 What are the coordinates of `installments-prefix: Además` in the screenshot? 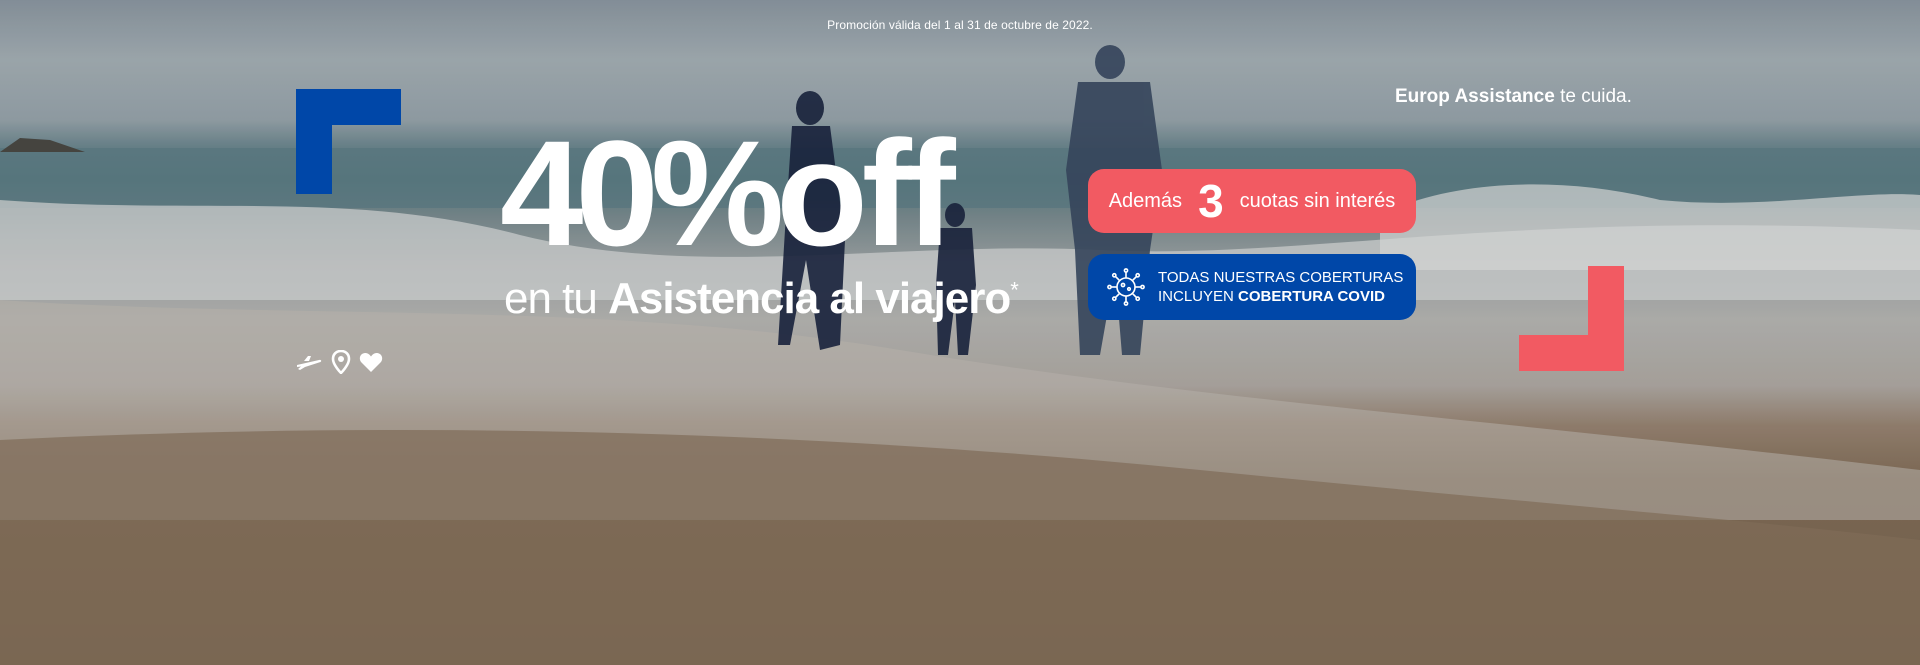 It's located at (1145, 200).